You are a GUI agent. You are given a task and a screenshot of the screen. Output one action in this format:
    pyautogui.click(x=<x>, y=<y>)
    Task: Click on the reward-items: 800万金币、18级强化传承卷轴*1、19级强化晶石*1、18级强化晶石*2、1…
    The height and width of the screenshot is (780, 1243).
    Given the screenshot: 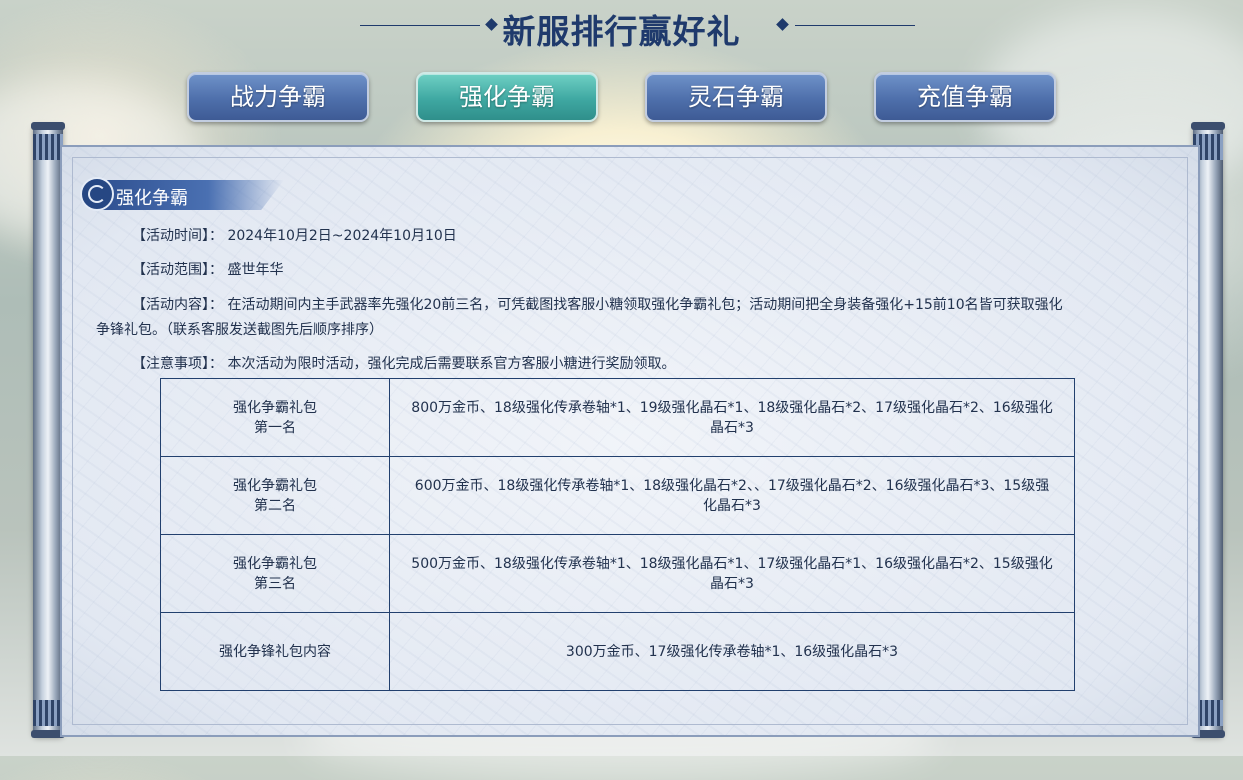 What is the action you would take?
    pyautogui.click(x=732, y=407)
    